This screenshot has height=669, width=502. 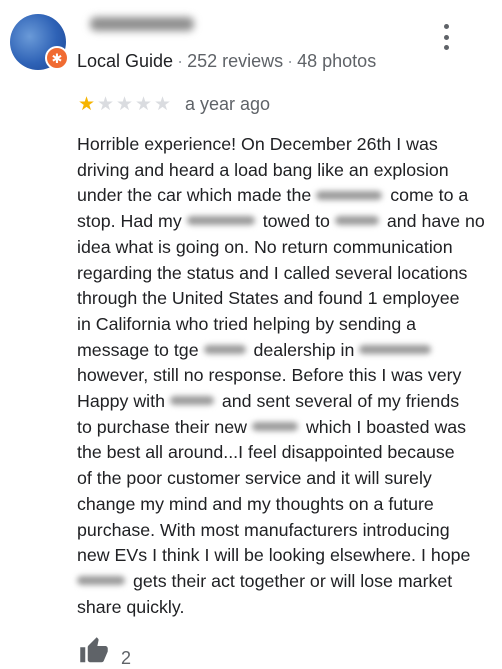 I want to click on like-count: 2, so click(x=126, y=658).